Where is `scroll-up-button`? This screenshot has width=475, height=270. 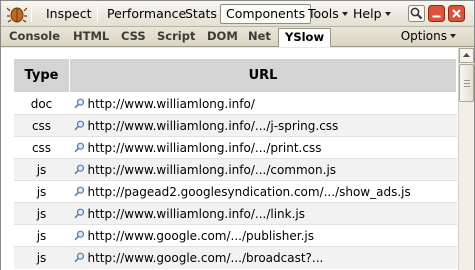 scroll-up-button is located at coordinates (466, 55).